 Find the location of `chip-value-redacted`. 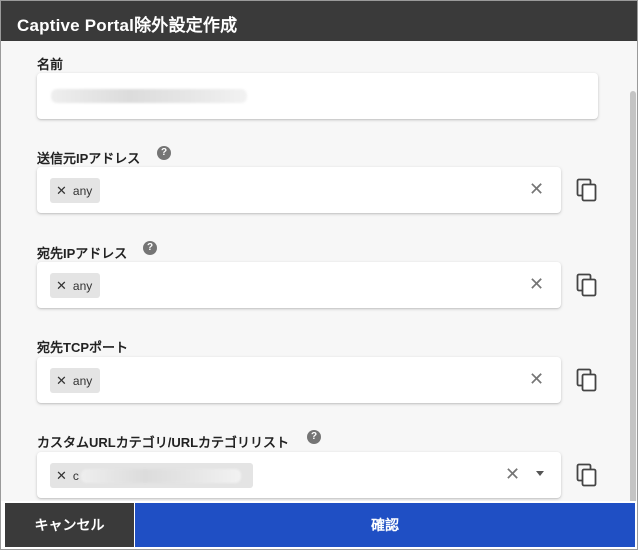

chip-value-redacted is located at coordinates (160, 475).